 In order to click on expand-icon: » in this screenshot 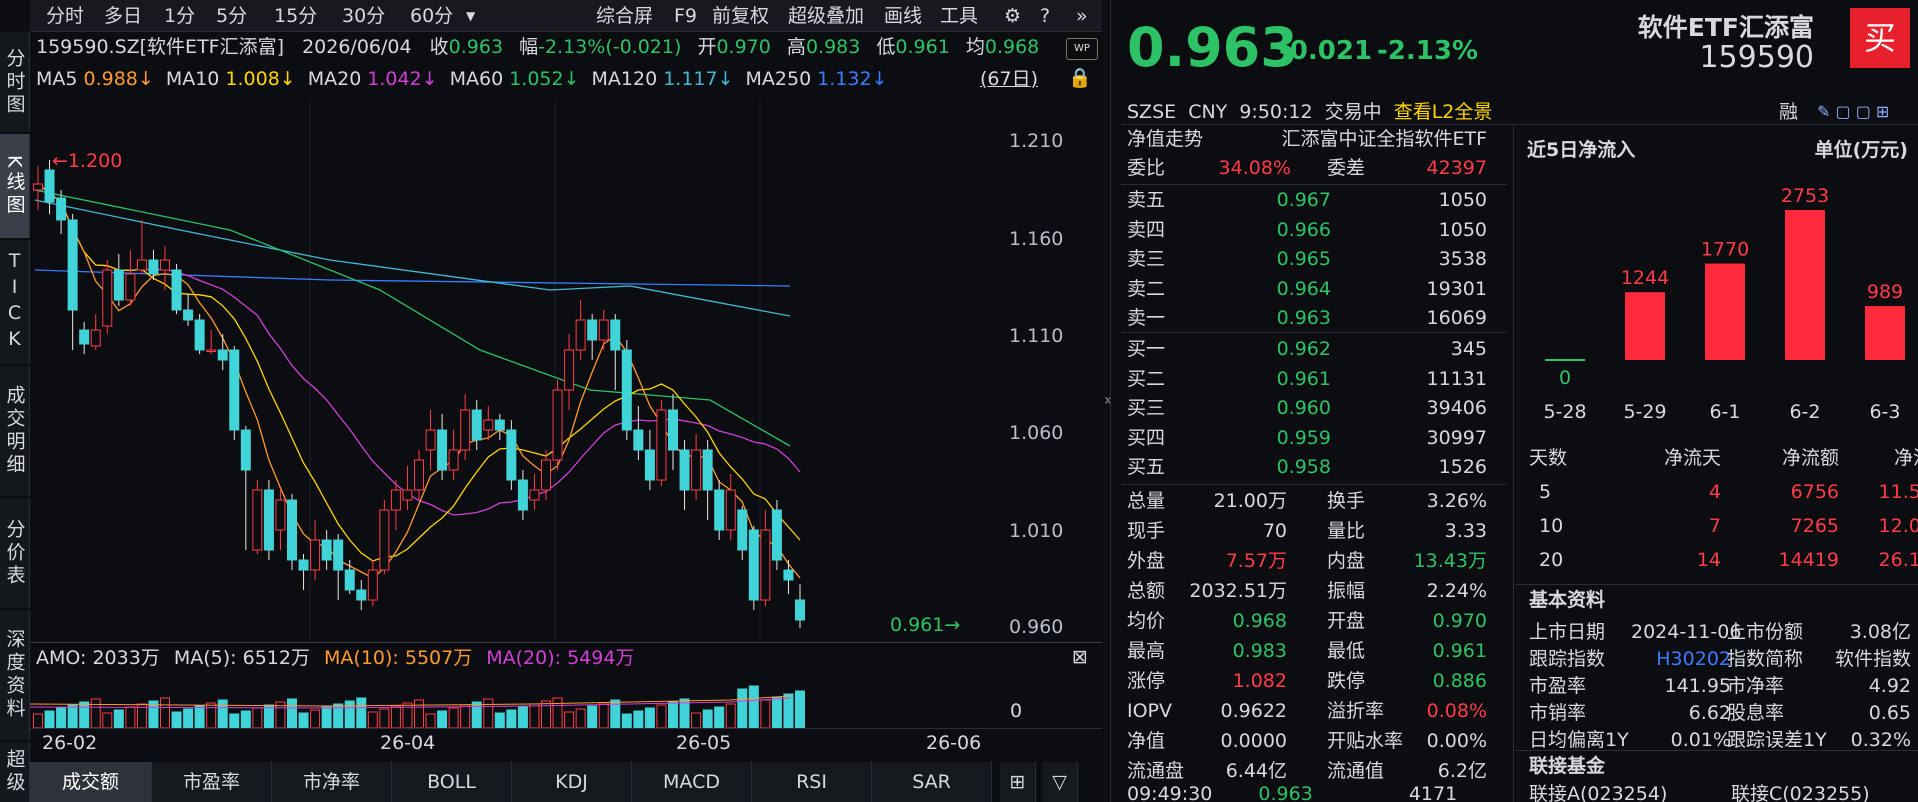, I will do `click(1082, 16)`.